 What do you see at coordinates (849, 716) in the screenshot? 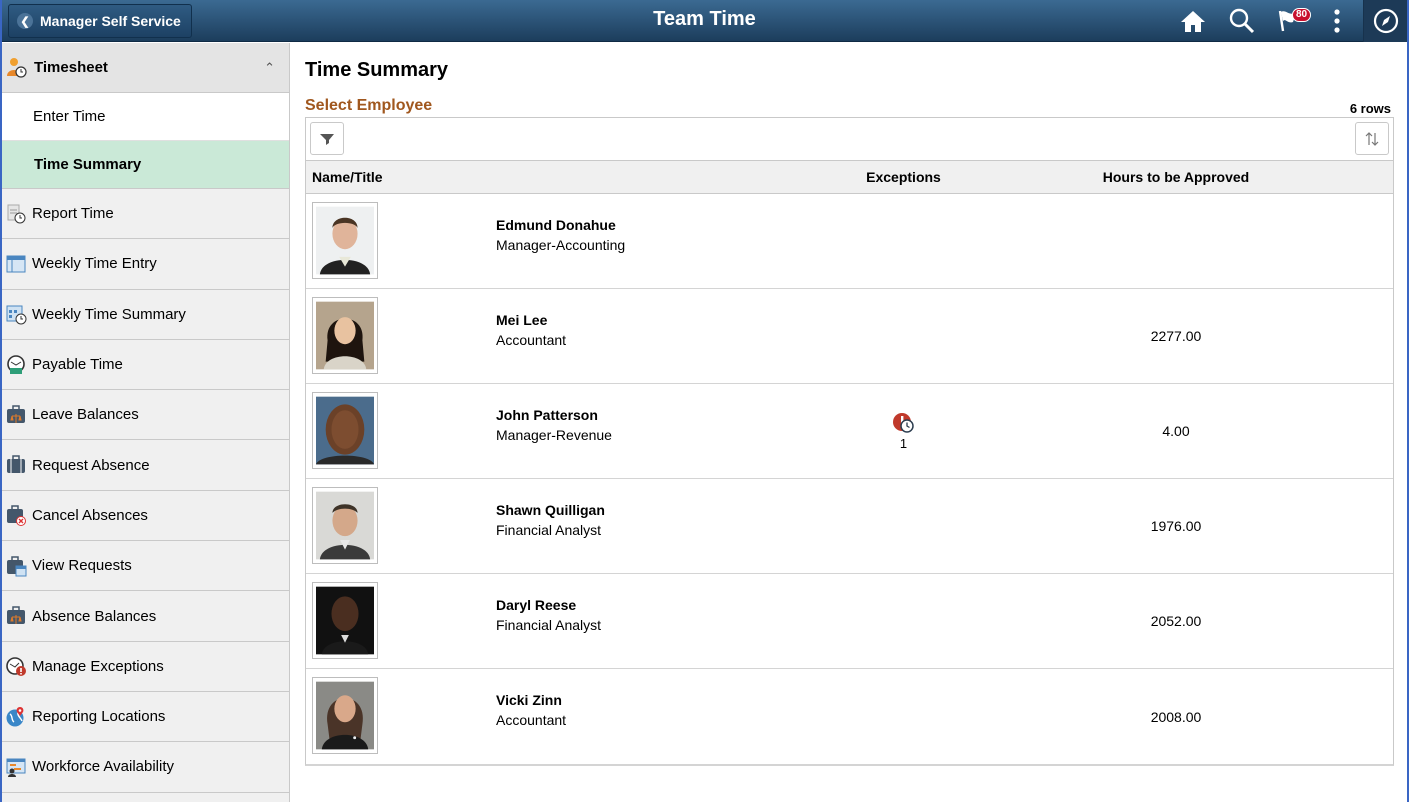
I see `table-row: Vicki Zinn Accountant 2008.00` at bounding box center [849, 716].